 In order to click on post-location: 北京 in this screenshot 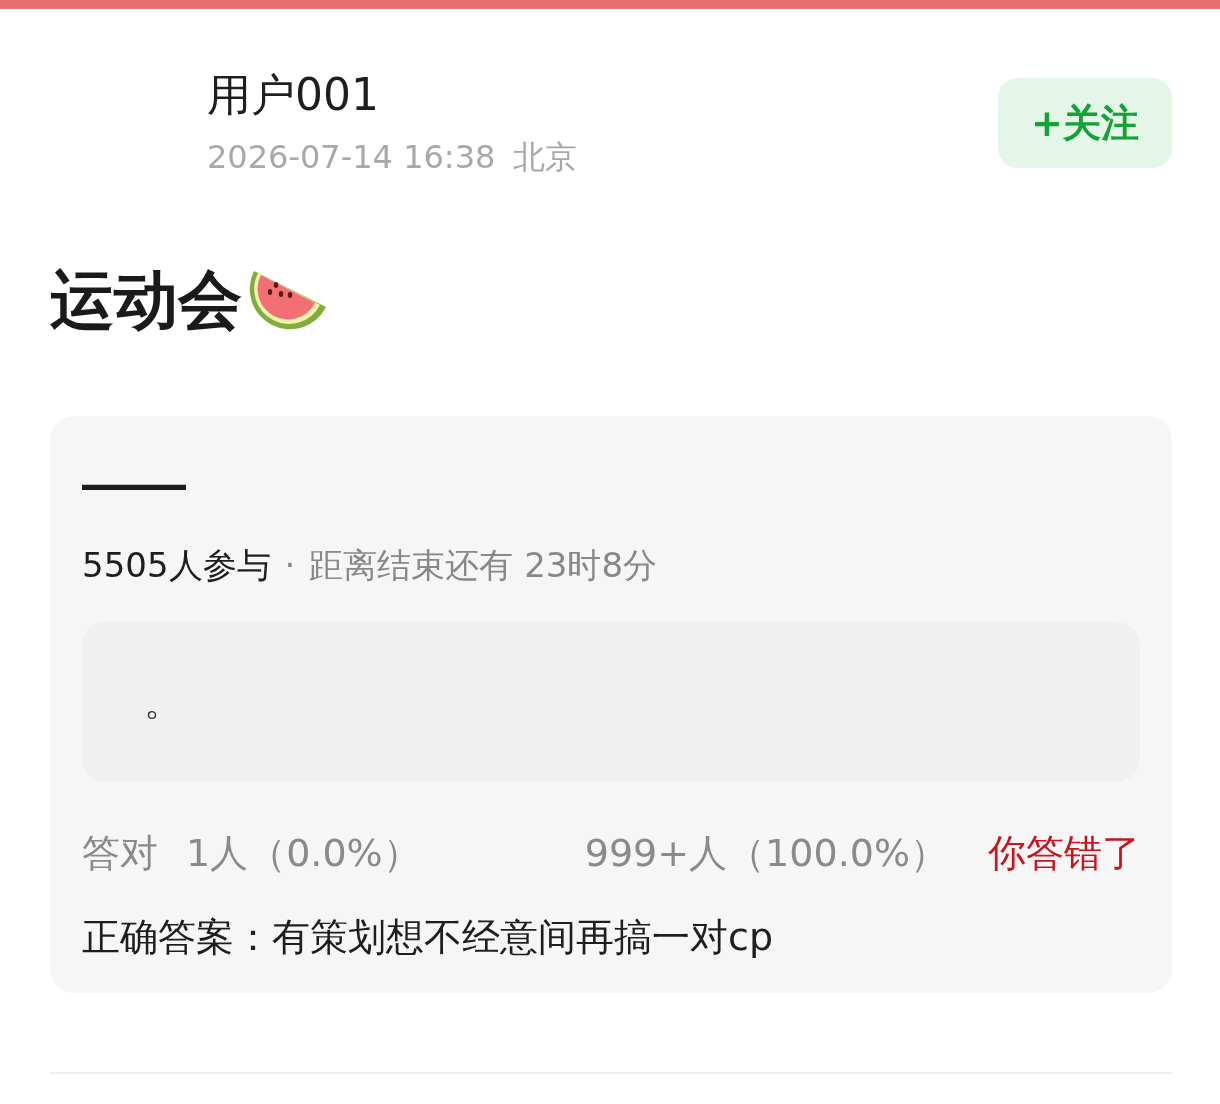, I will do `click(545, 157)`.